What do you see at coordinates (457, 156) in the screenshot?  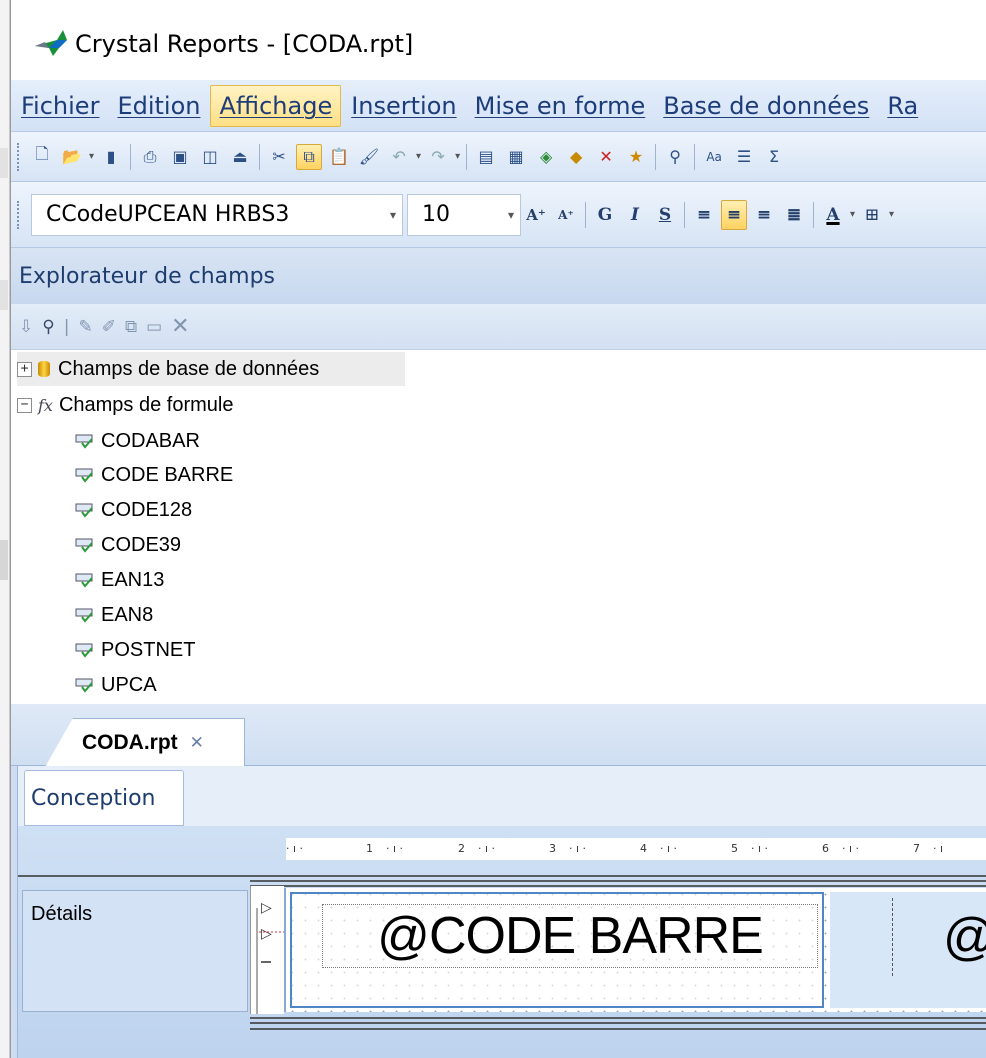 I see `redo-dropdown-icon: ▾` at bounding box center [457, 156].